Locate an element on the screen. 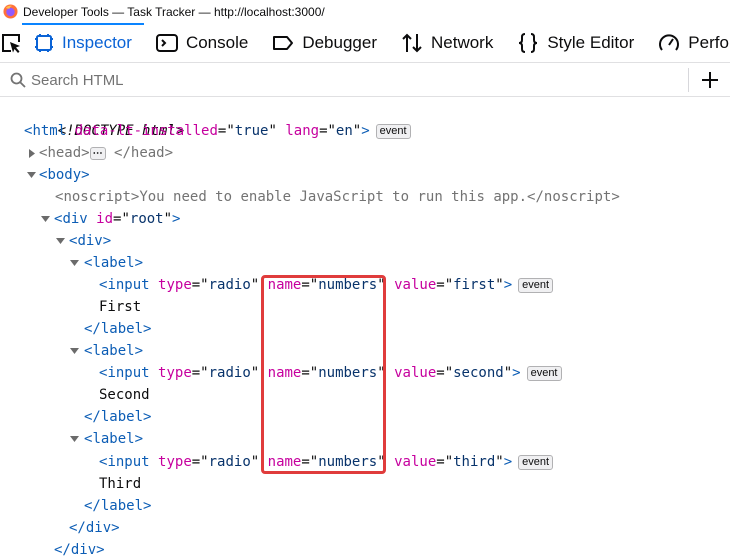 Image resolution: width=730 pixels, height=559 pixels. tab-label: Style Editor is located at coordinates (591, 42).